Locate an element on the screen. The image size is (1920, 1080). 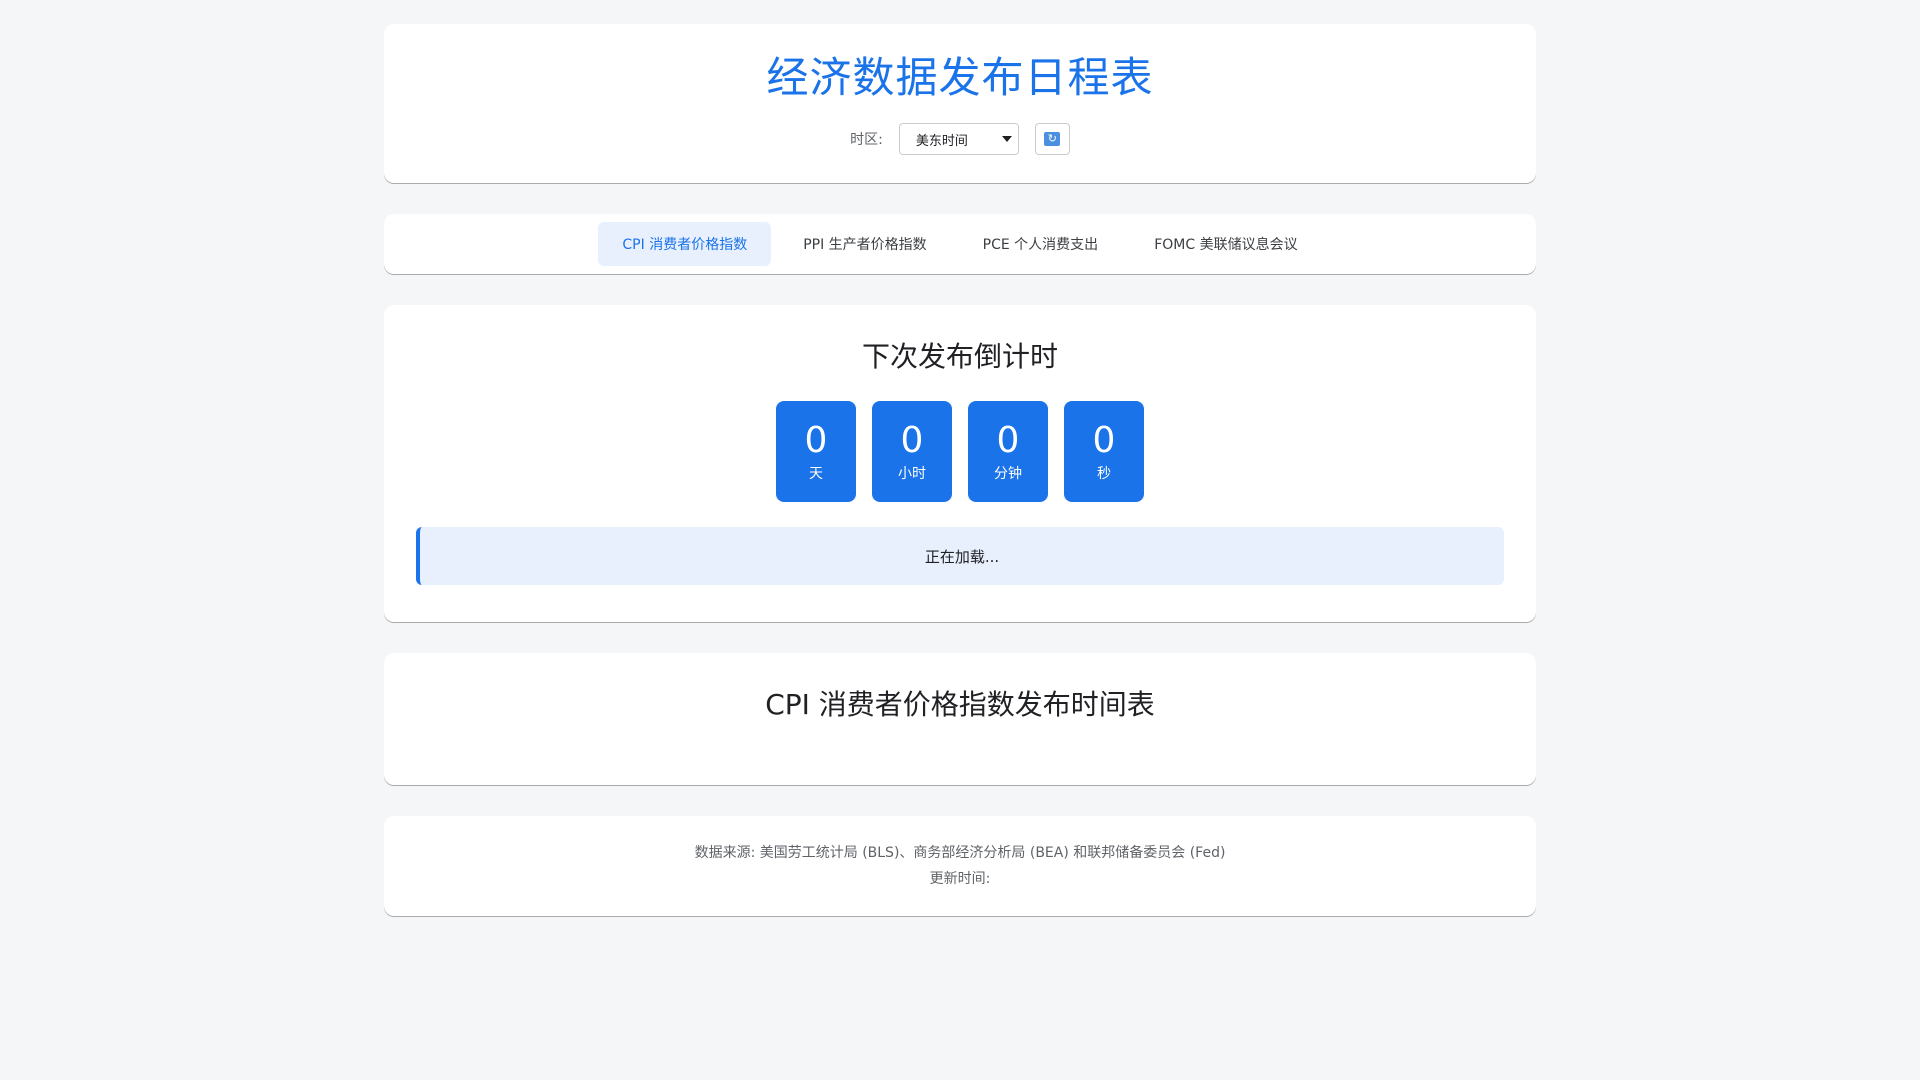
chevron-down-icon is located at coordinates (1006, 139).